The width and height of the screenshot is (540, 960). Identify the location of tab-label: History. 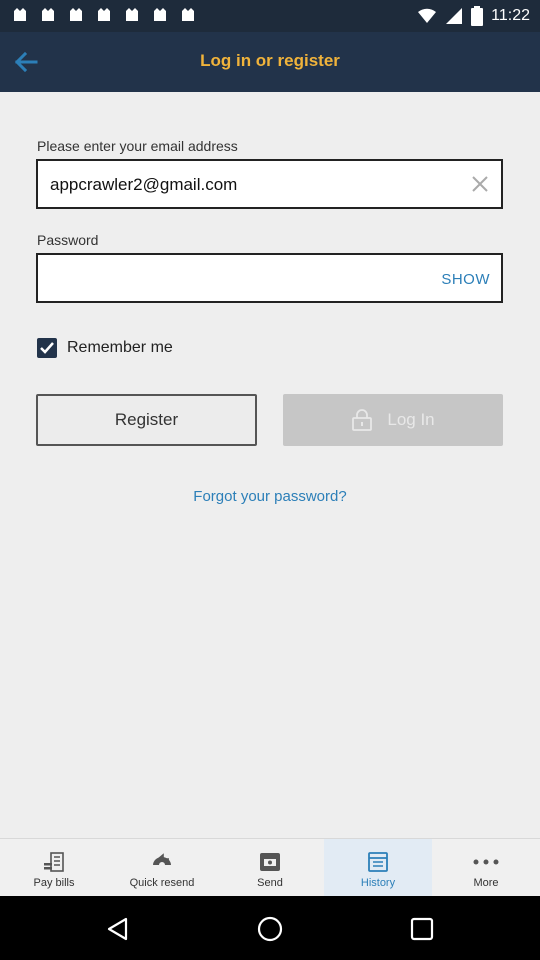
(378, 883).